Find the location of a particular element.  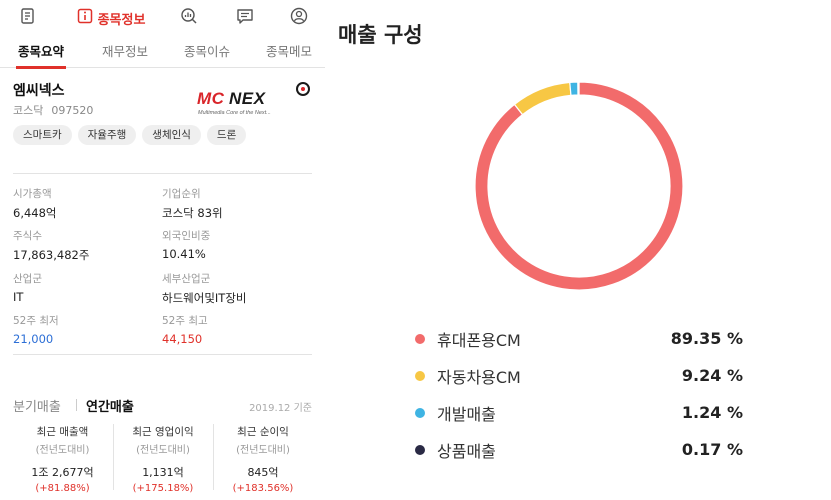

info-rank: 기업순위 코스닥 83위 is located at coordinates (192, 204).